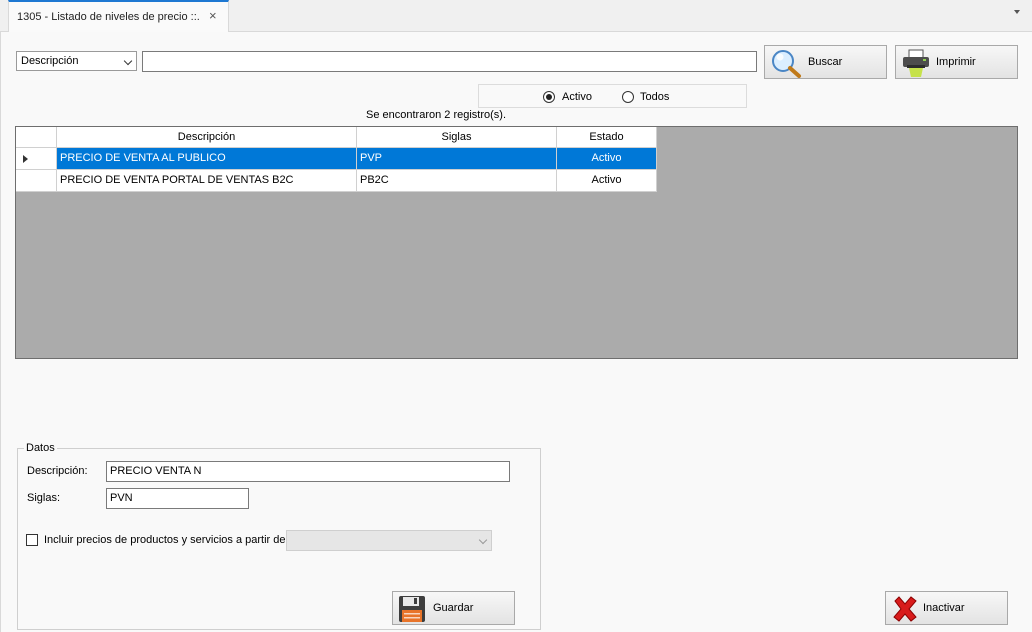 The height and width of the screenshot is (632, 1032). Describe the element at coordinates (786, 64) in the screenshot. I see `magnifier-icon` at that location.